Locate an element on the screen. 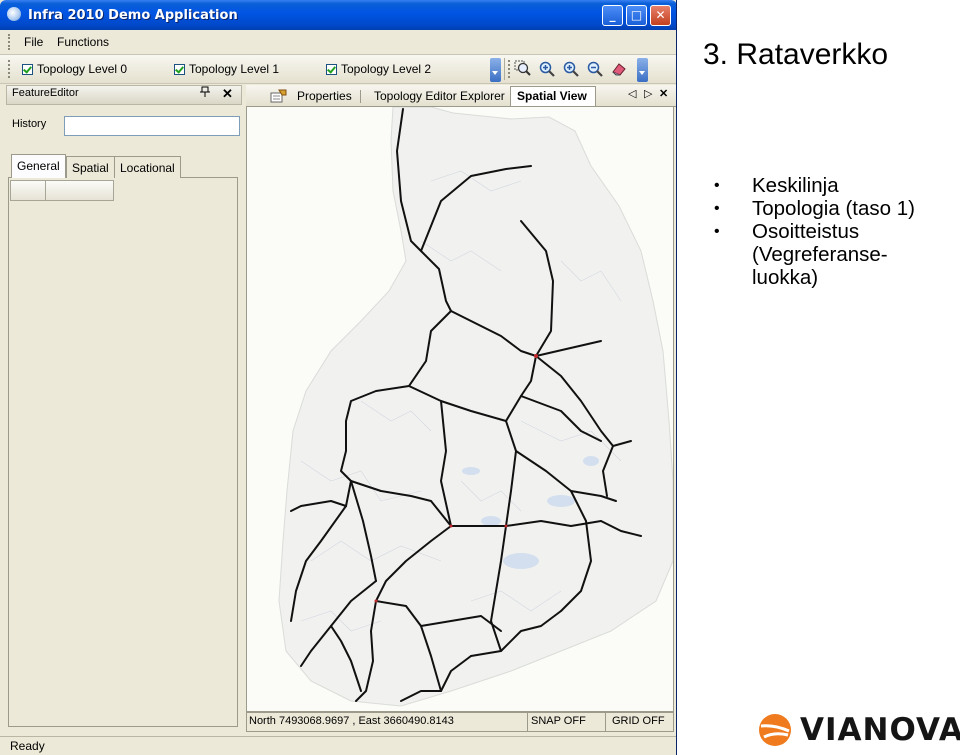 Image resolution: width=960 pixels, height=755 pixels. topology-level-1-label: Topology Level 1 is located at coordinates (234, 69).